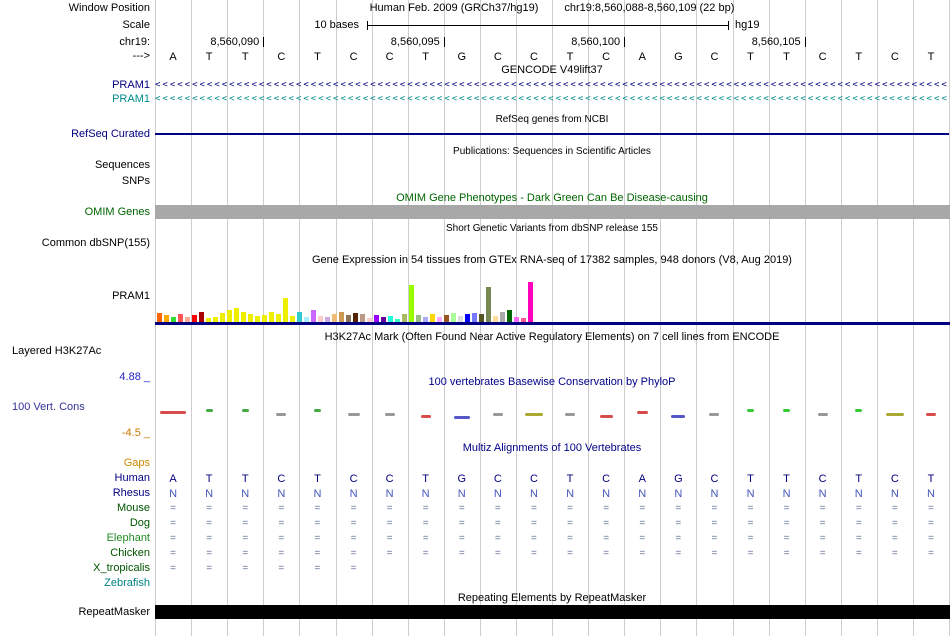 This screenshot has height=636, width=950. What do you see at coordinates (75, 508) in the screenshot?
I see `species-label-mouse: Mouse` at bounding box center [75, 508].